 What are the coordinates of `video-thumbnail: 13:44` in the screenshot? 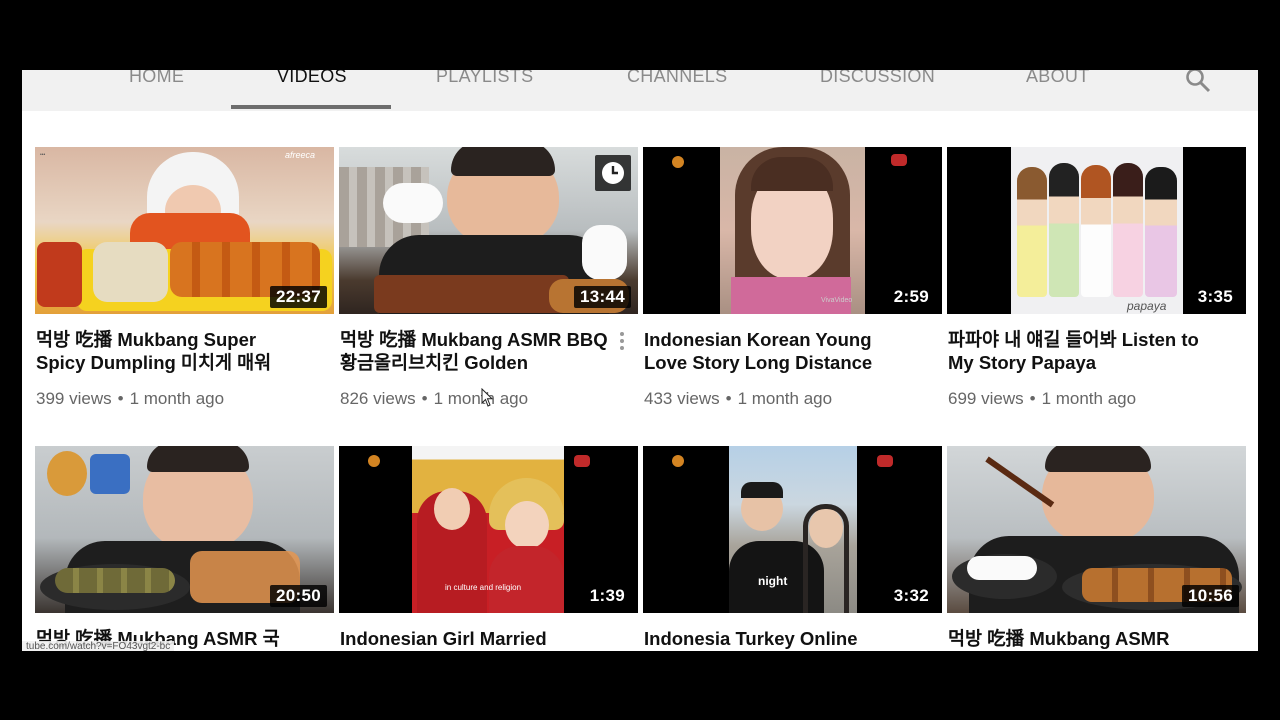 It's located at (488, 230).